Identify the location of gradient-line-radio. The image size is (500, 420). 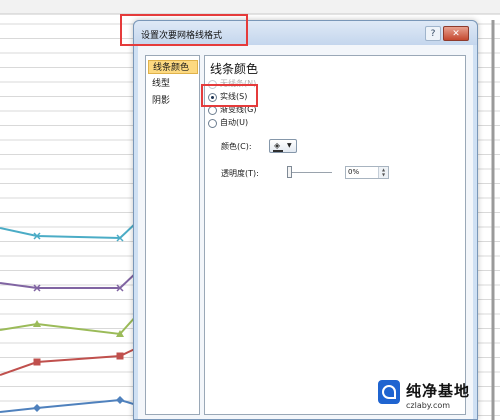
(212, 110).